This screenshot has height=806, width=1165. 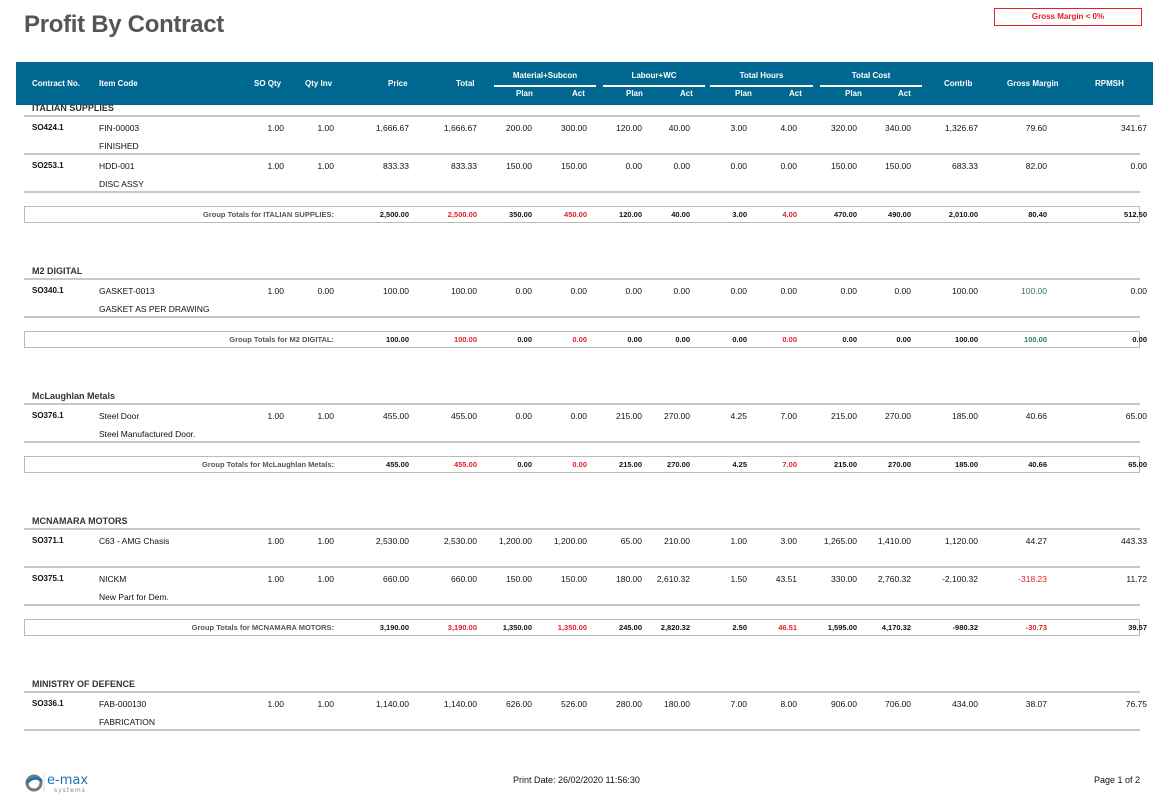 What do you see at coordinates (396, 579) in the screenshot?
I see `price-cell: 660.00` at bounding box center [396, 579].